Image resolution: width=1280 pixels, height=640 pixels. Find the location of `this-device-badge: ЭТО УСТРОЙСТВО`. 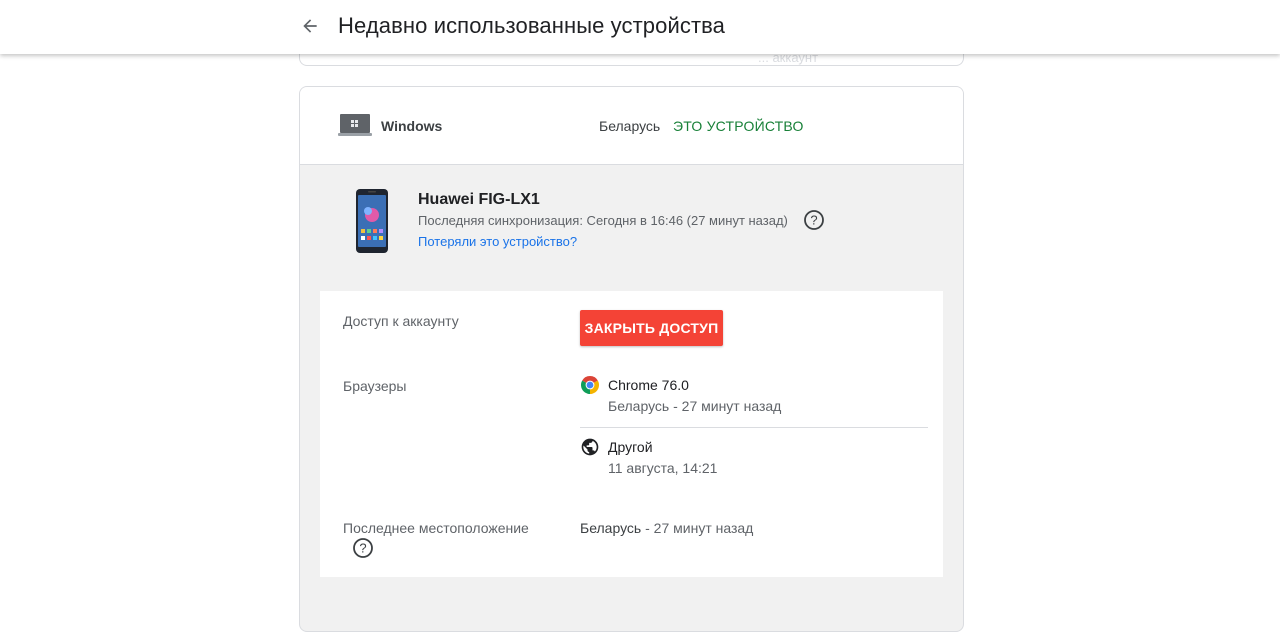

this-device-badge: ЭТО УСТРОЙСТВО is located at coordinates (738, 126).